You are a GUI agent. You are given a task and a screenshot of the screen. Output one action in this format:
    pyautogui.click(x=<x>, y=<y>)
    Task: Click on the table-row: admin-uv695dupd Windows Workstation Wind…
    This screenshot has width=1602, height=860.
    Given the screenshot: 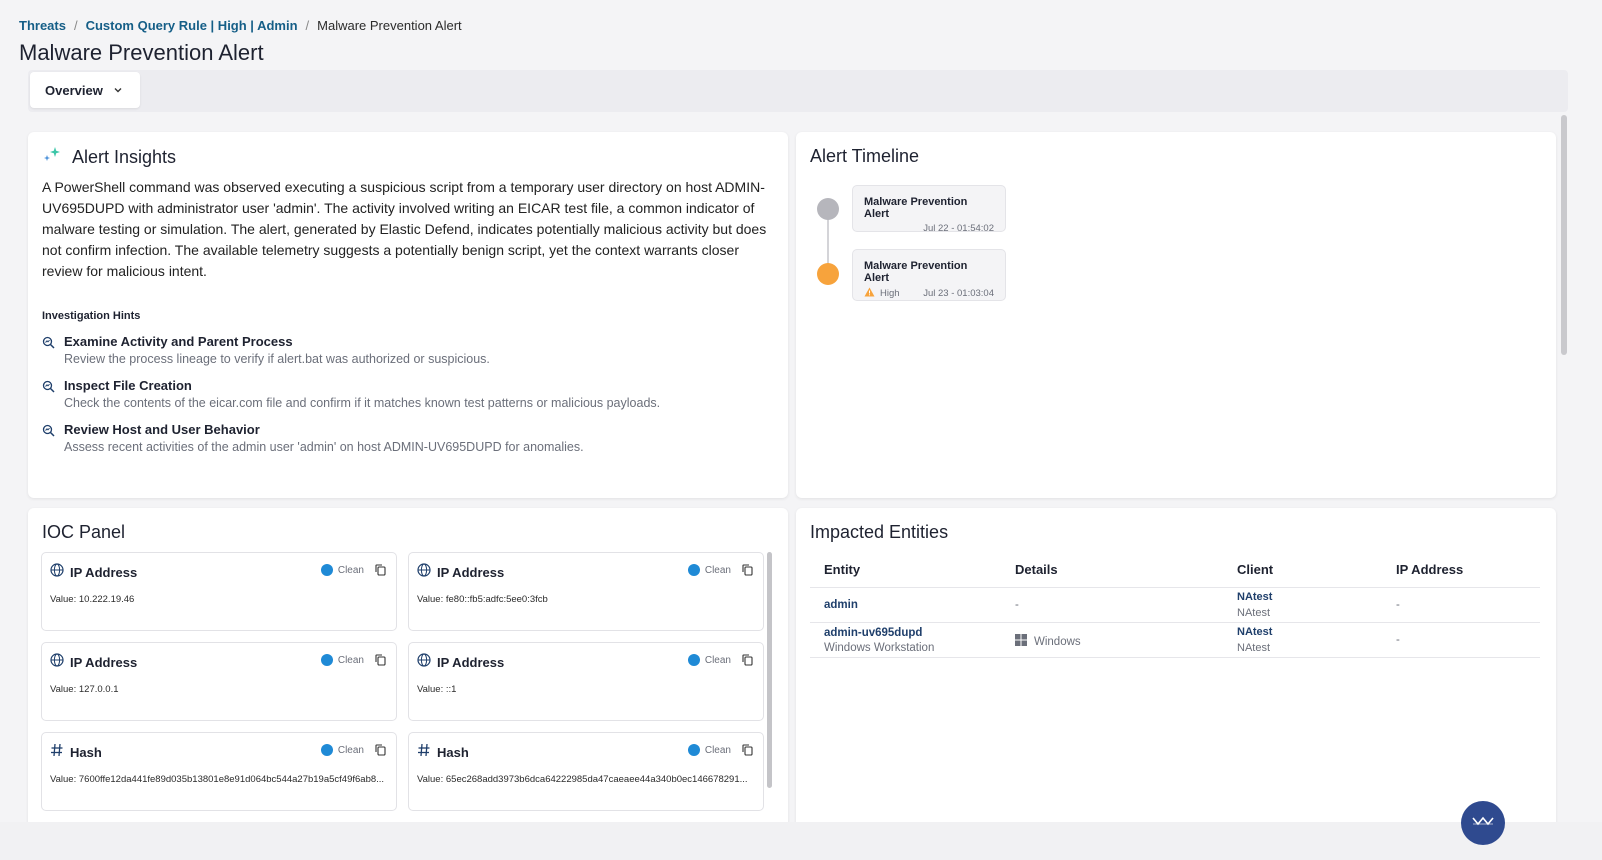 What is the action you would take?
    pyautogui.click(x=1175, y=640)
    